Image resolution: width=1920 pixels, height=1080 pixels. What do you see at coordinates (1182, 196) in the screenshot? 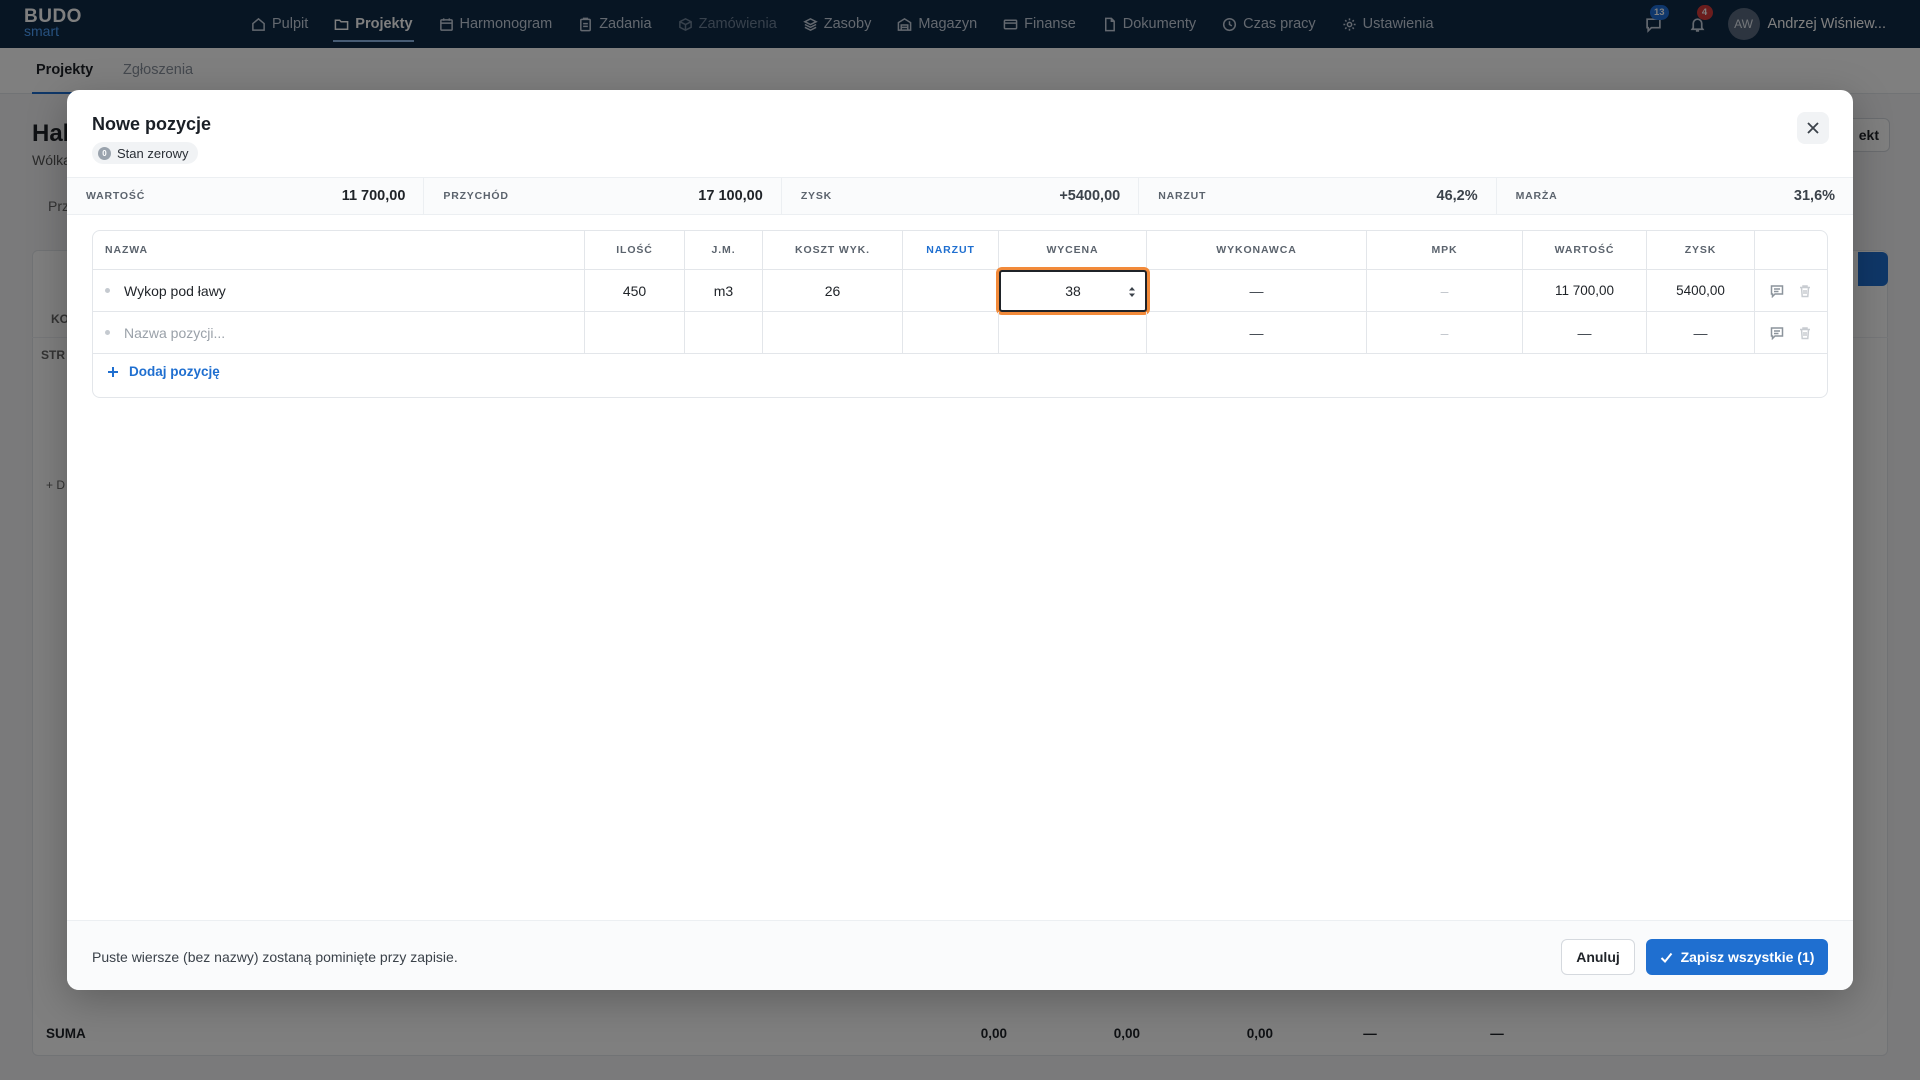
I see `summary-key: NARZUT` at bounding box center [1182, 196].